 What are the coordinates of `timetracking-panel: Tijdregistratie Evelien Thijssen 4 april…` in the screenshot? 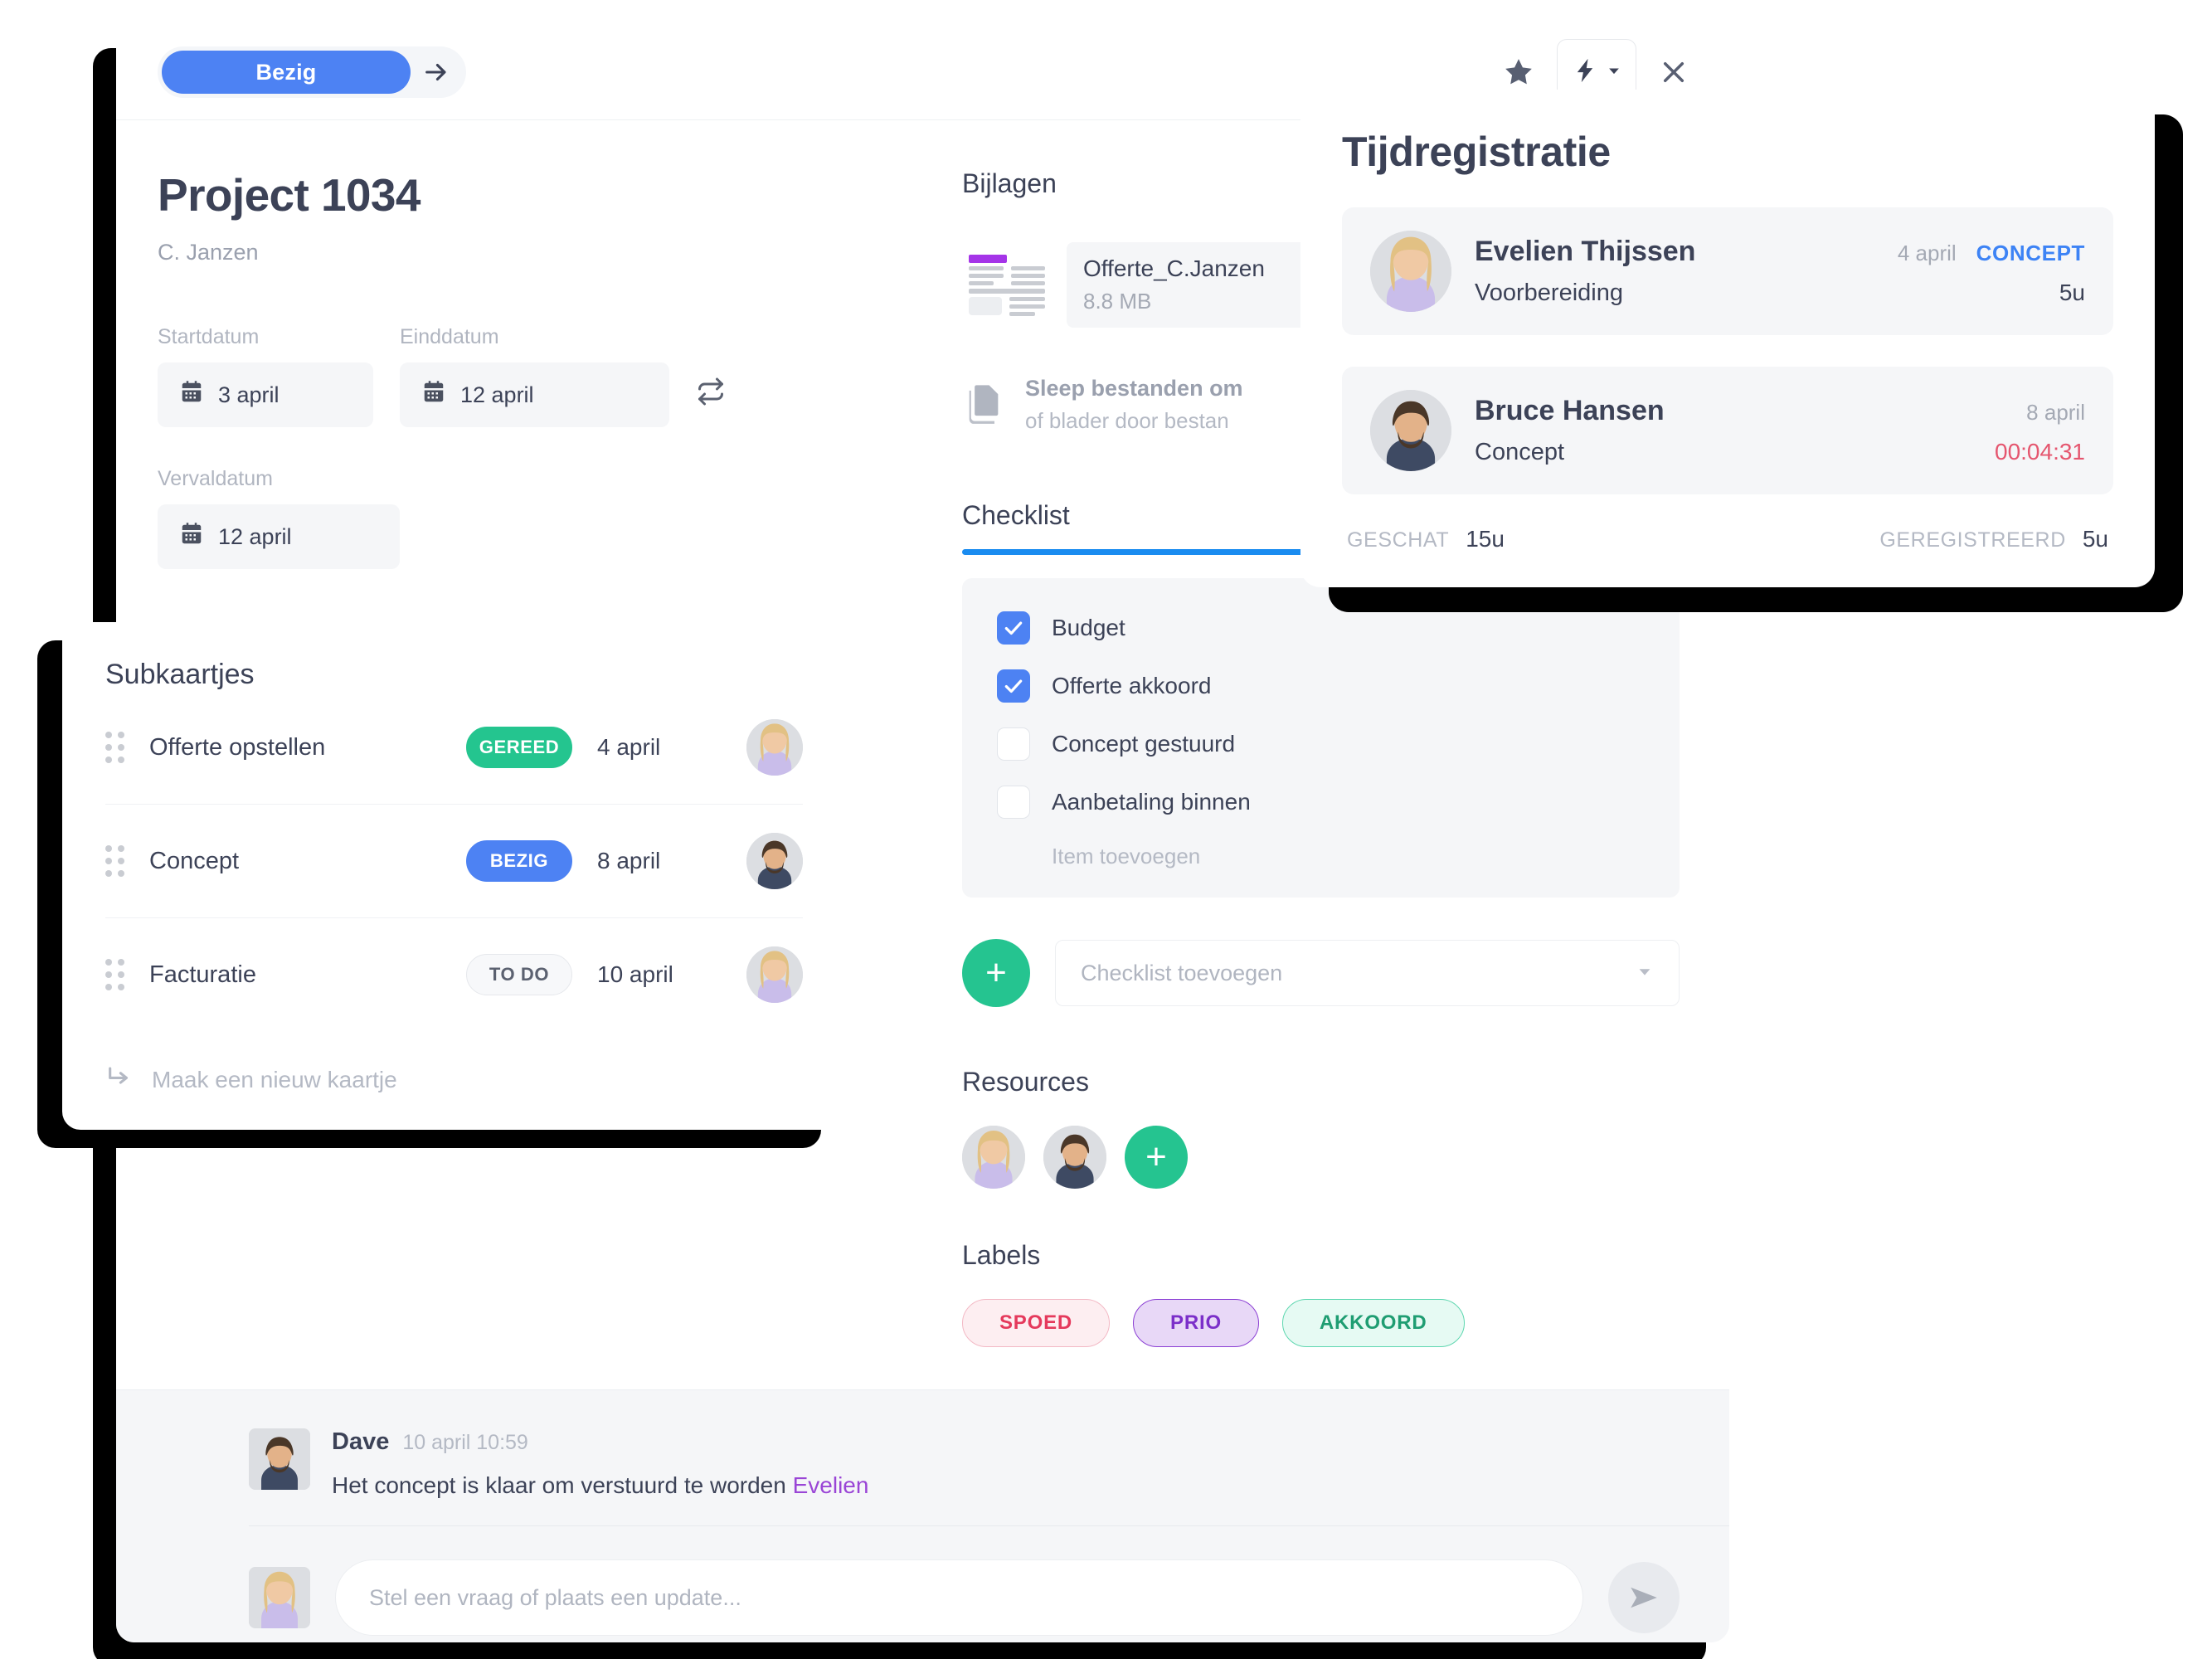 It's located at (1728, 338).